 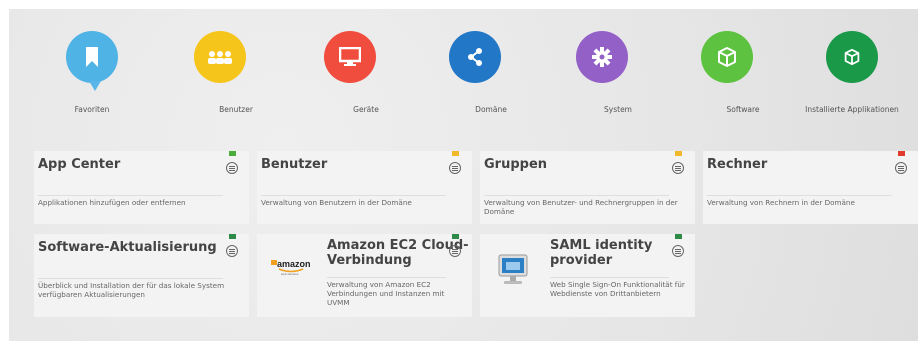 I want to click on category-label: Benutzer, so click(x=236, y=109).